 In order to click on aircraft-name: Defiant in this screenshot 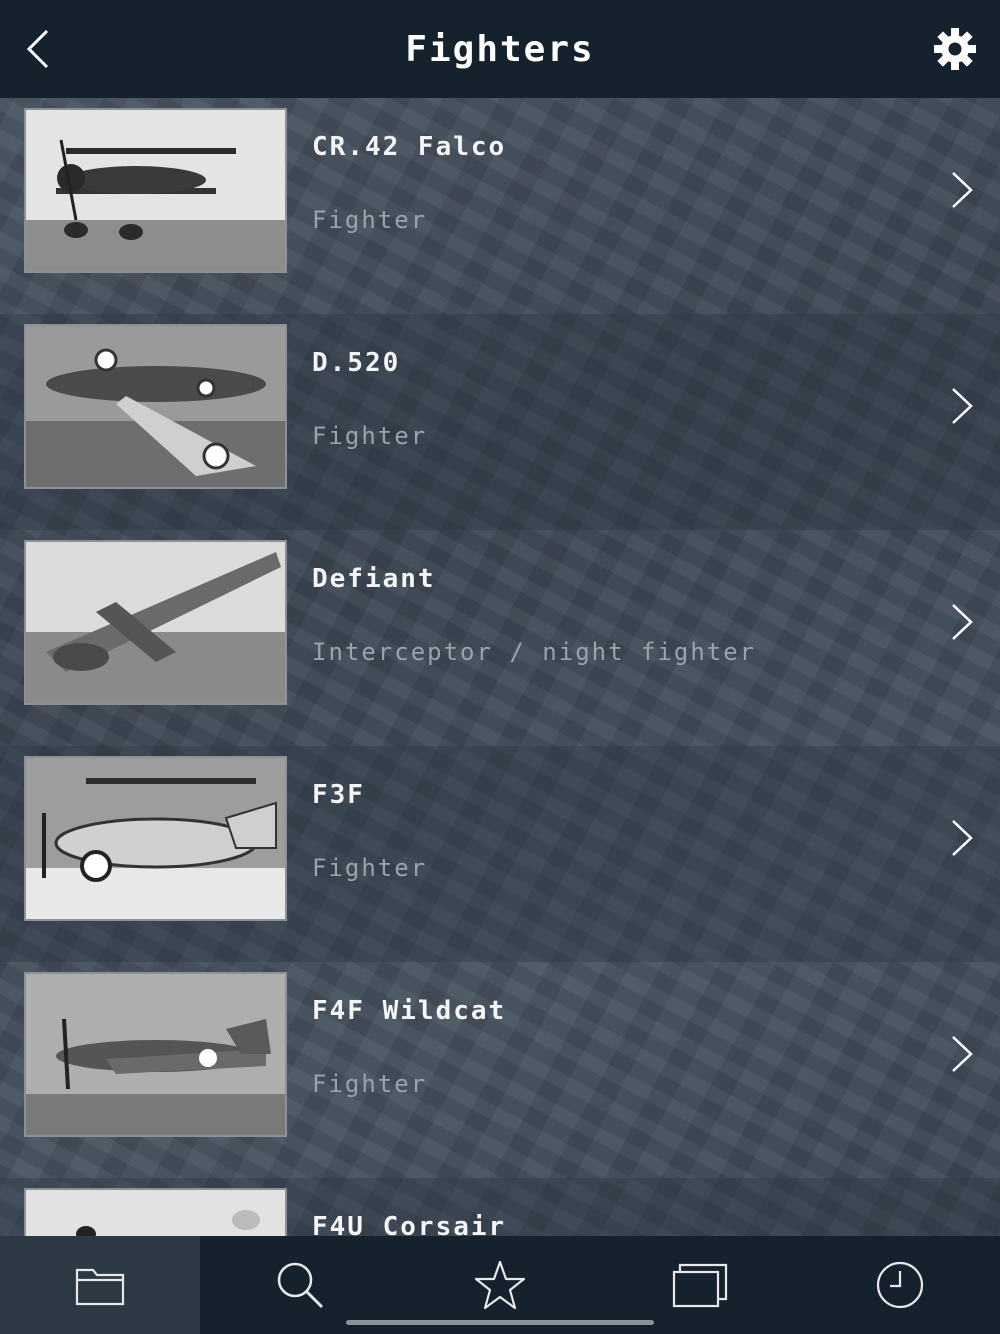, I will do `click(374, 579)`.